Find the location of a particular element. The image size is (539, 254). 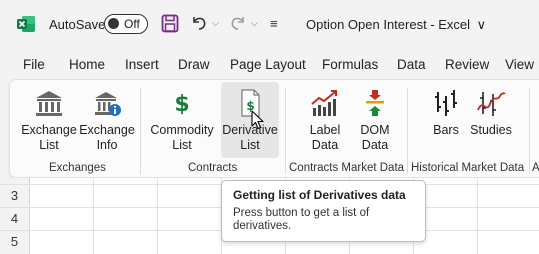

commodity-list-label: Commodity List is located at coordinates (182, 138).